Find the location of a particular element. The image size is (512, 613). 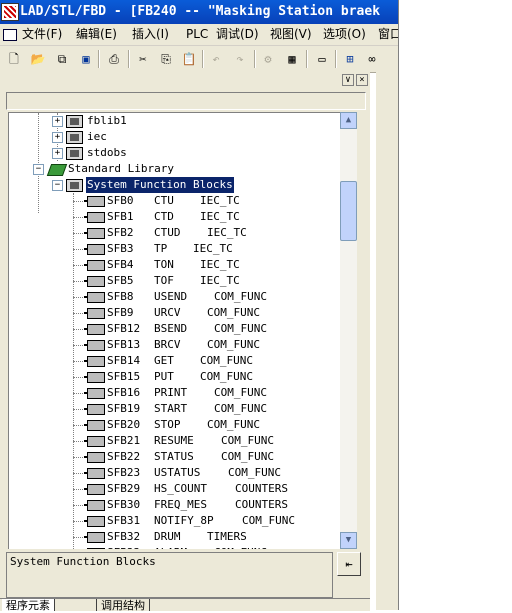

tree-item-sfb8: SFB8 USEND COM_FUNC is located at coordinates (174, 297).